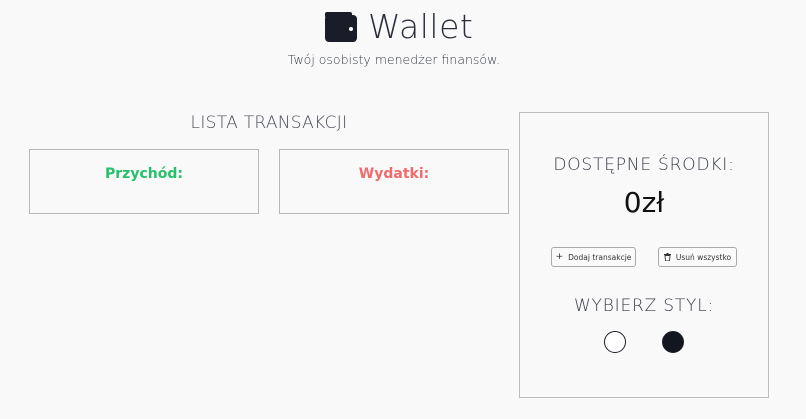 The image size is (806, 419). I want to click on choose-style-title: WYBIERZ STYL:, so click(644, 306).